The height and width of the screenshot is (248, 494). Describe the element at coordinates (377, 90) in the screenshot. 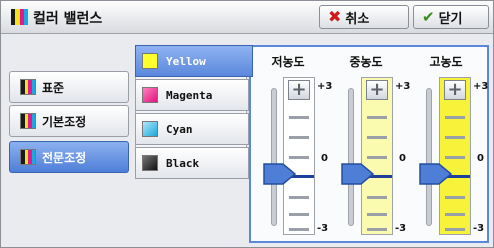

I see `mid-density-plus-button: +` at that location.